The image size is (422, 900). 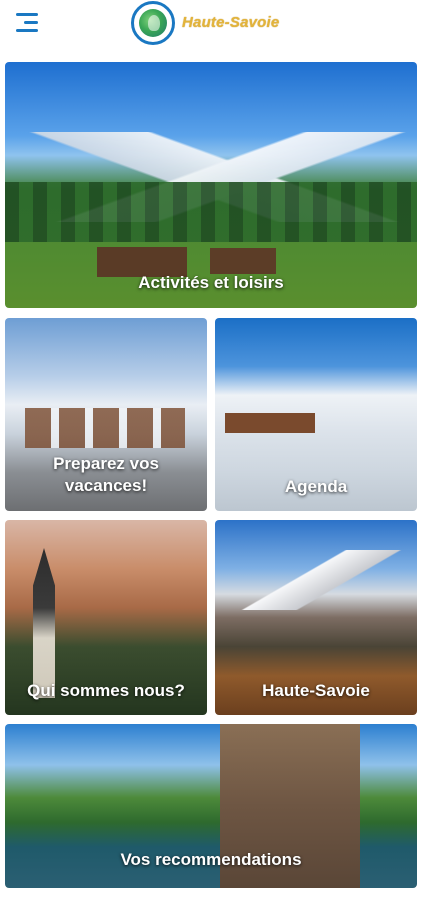 I want to click on chalet-image, so click(x=243, y=261).